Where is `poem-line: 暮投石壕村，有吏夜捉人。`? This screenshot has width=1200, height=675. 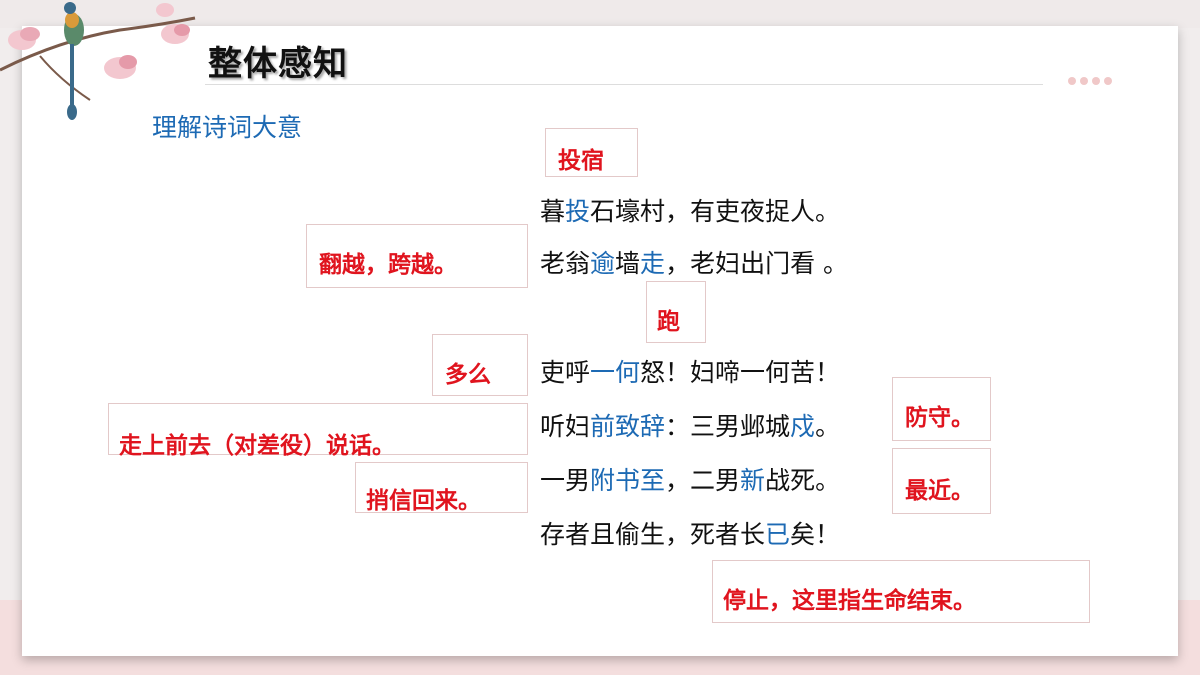
poem-line: 暮投石壕村，有吏夜捉人。 is located at coordinates (690, 210).